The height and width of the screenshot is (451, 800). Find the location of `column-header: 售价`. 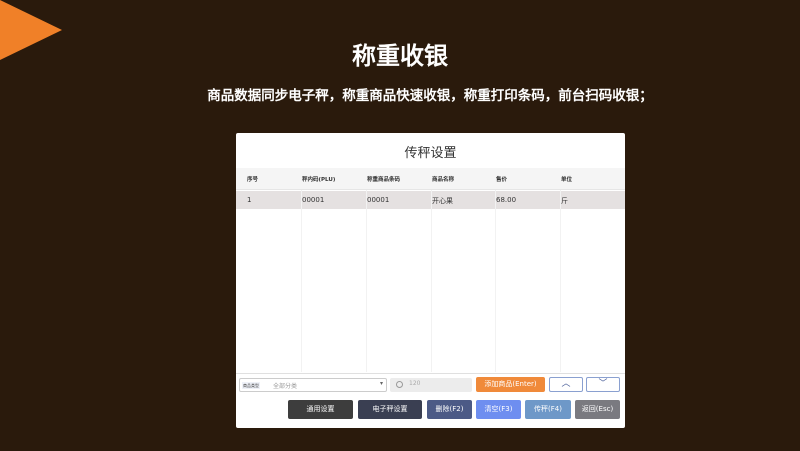

column-header: 售价 is located at coordinates (502, 180).